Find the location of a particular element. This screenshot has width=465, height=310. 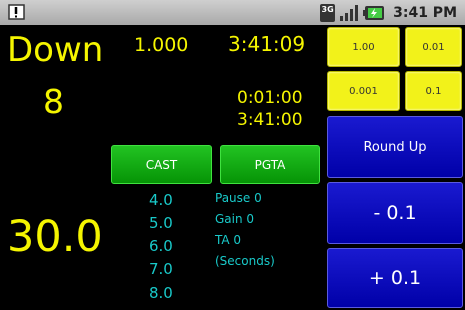

main-value: 30.0 is located at coordinates (55, 237).